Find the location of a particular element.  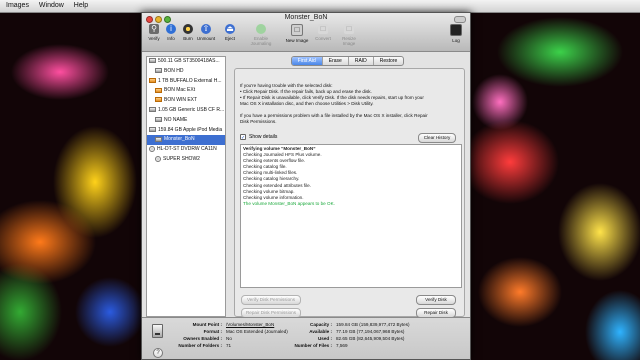

enable-journaling-toolbar-button: Enable Journaling is located at coordinates (261, 35).